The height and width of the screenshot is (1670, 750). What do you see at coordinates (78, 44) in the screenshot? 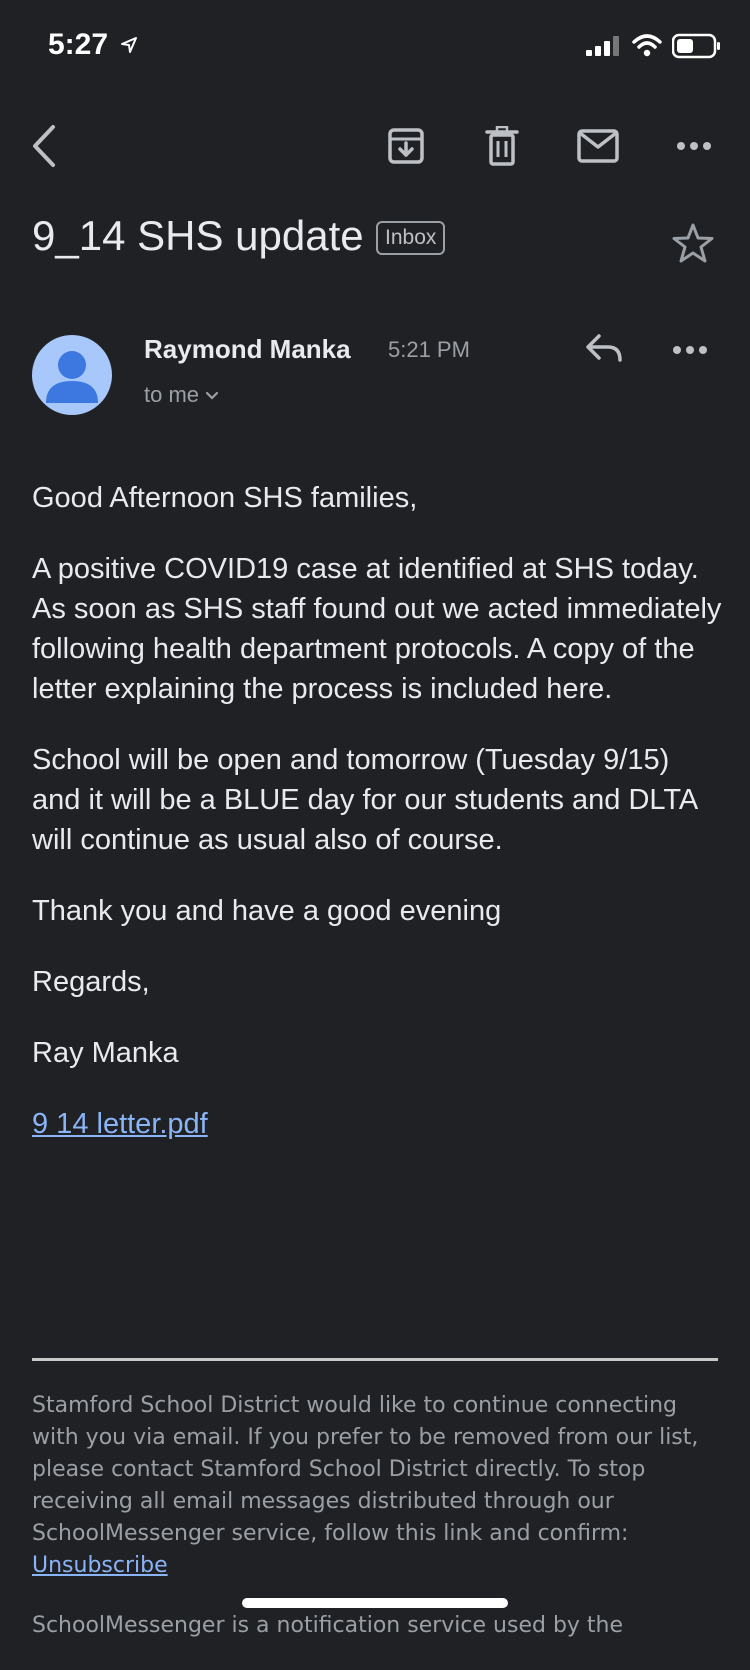
I see `status-time: 5:27` at bounding box center [78, 44].